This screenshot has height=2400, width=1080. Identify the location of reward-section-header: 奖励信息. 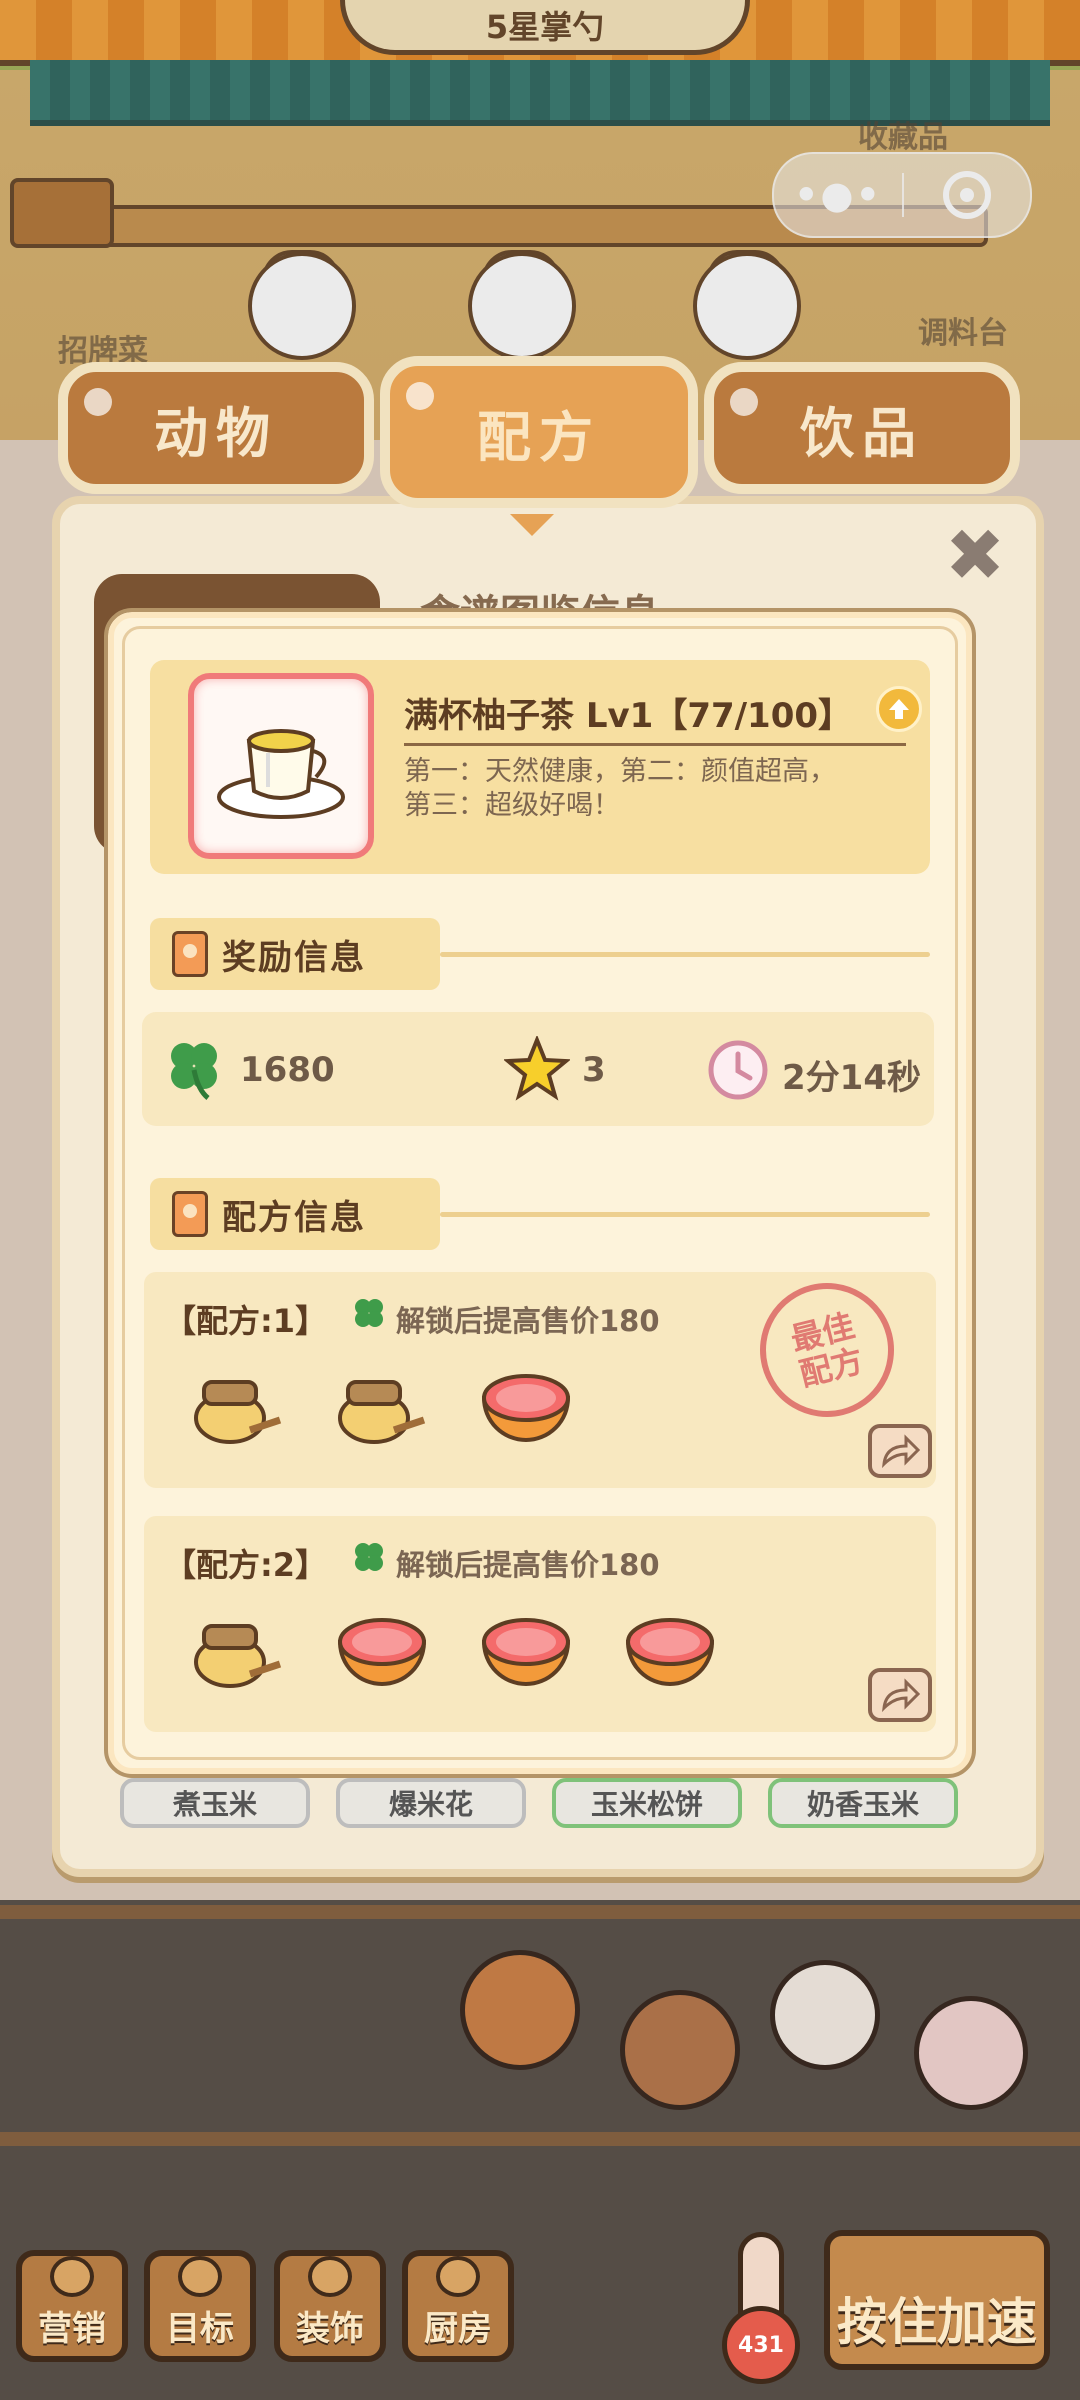
(295, 954).